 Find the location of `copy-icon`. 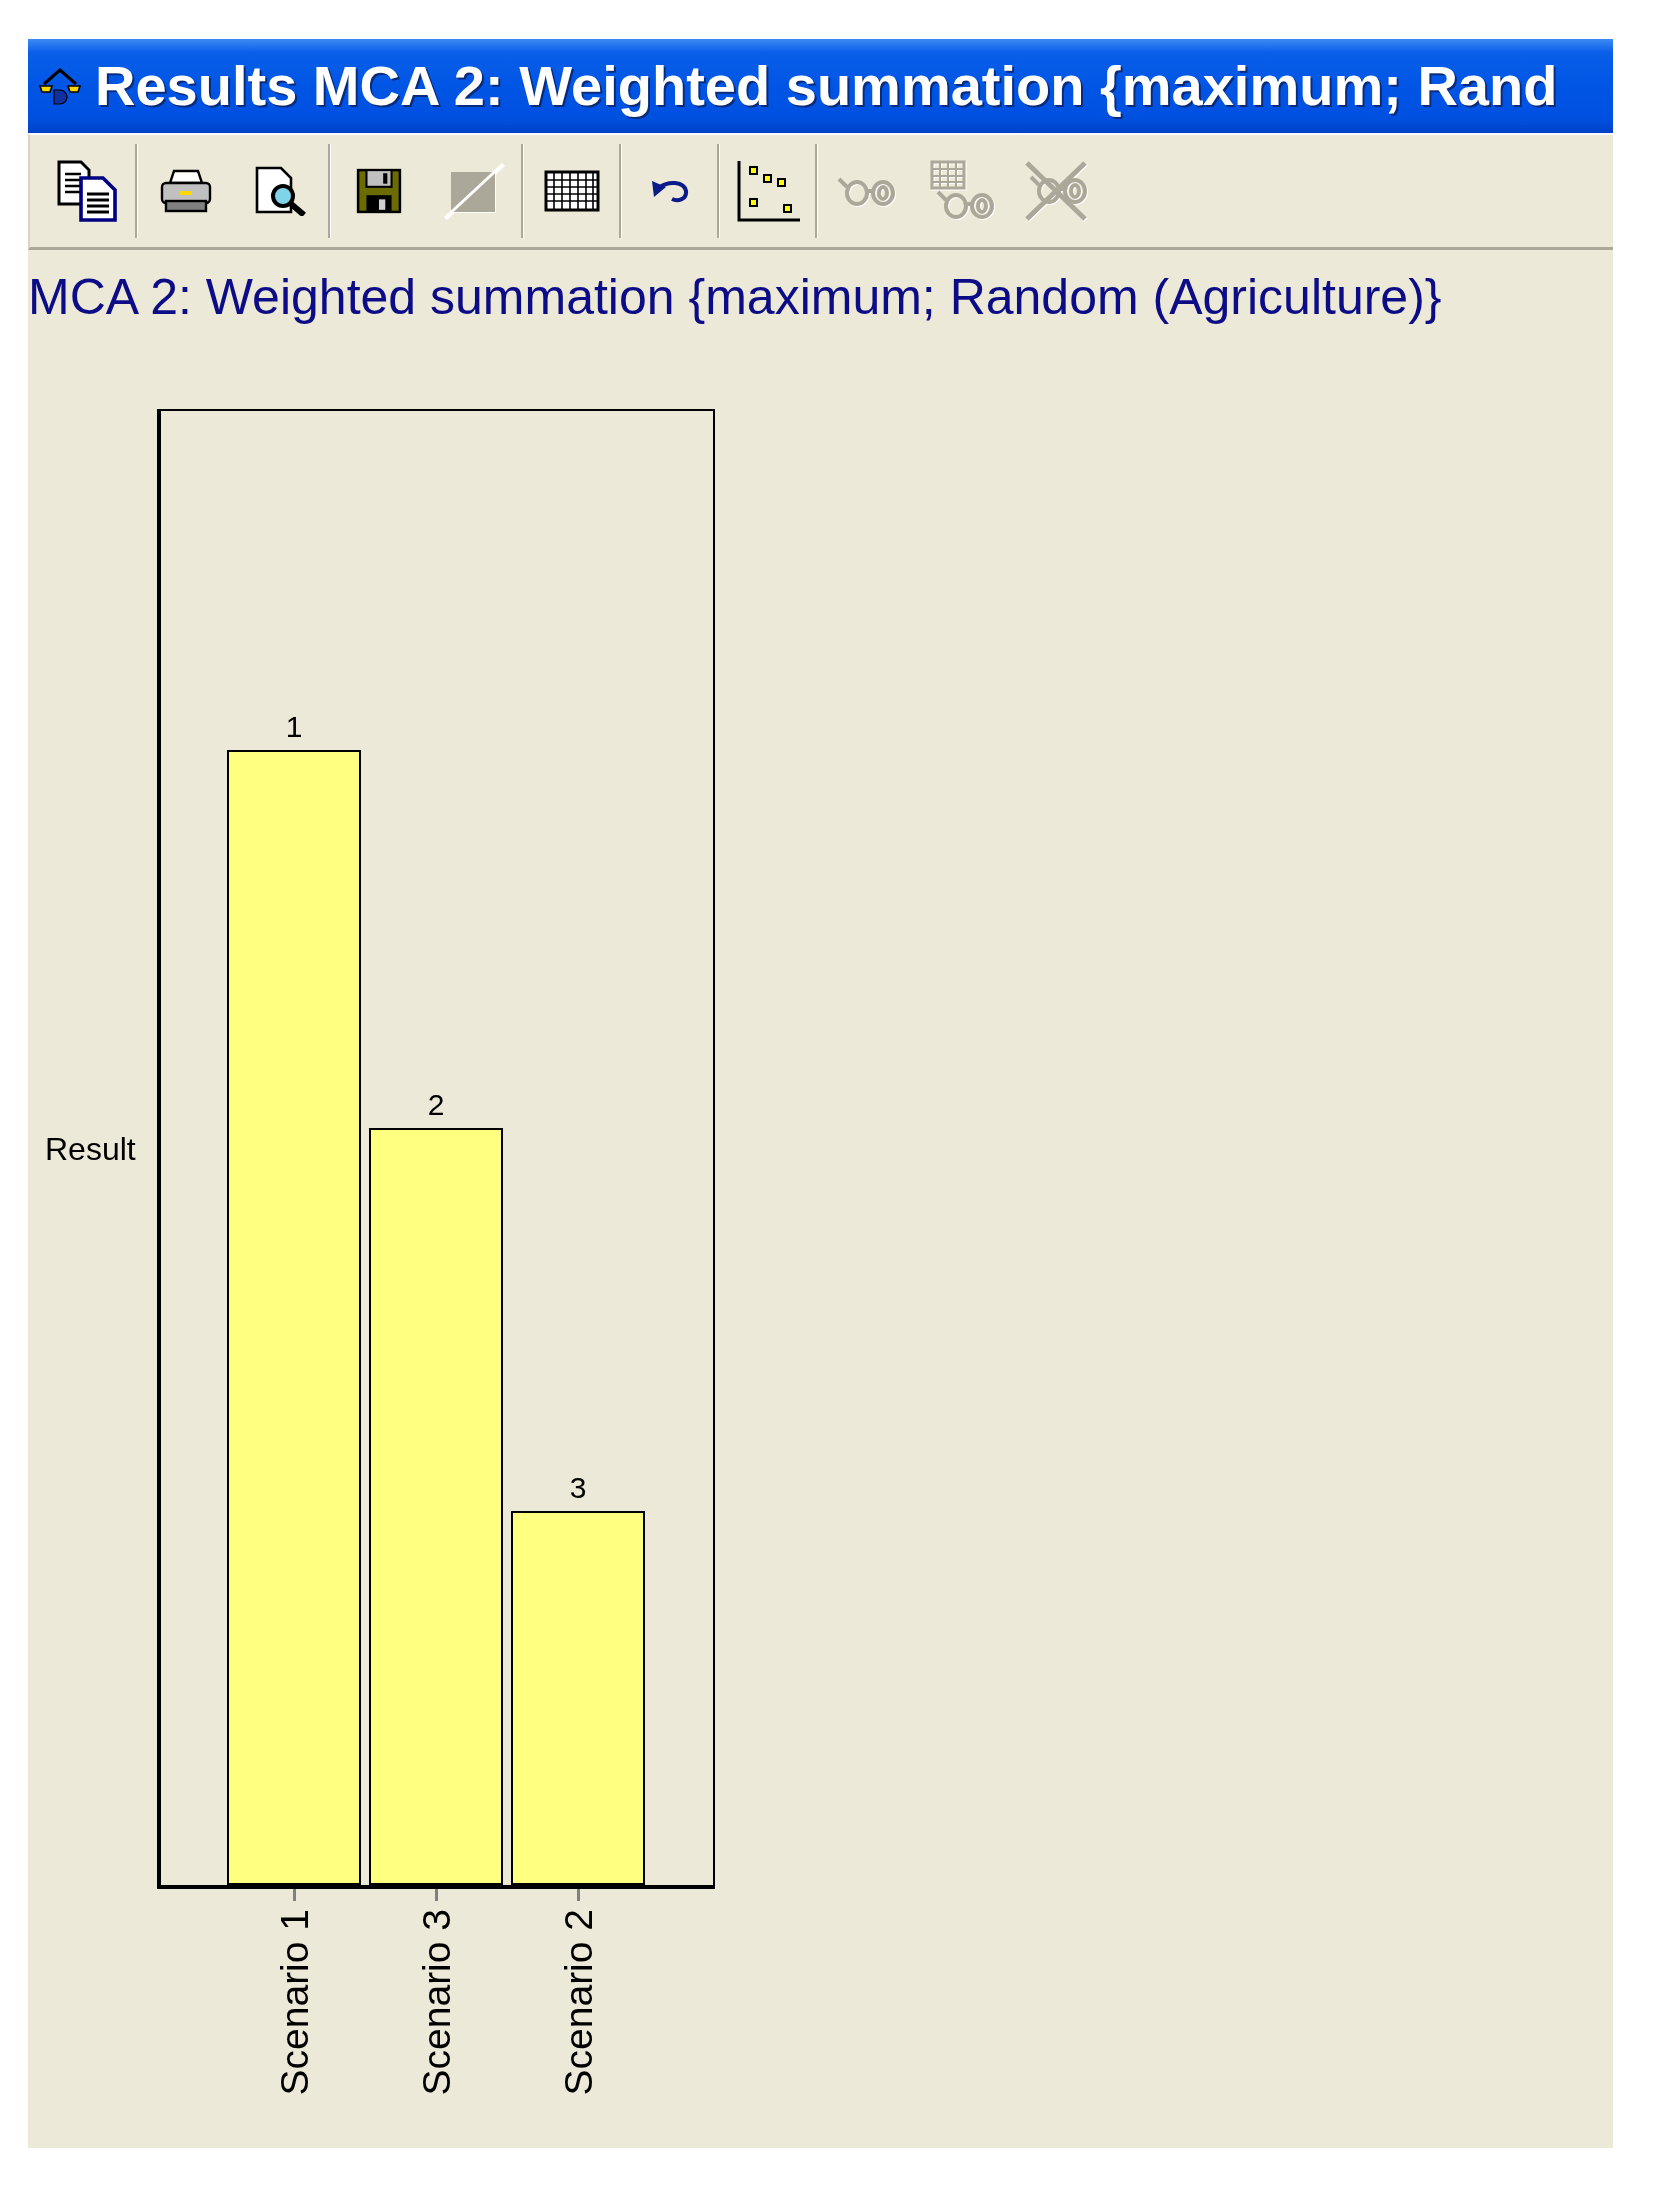

copy-icon is located at coordinates (87, 191).